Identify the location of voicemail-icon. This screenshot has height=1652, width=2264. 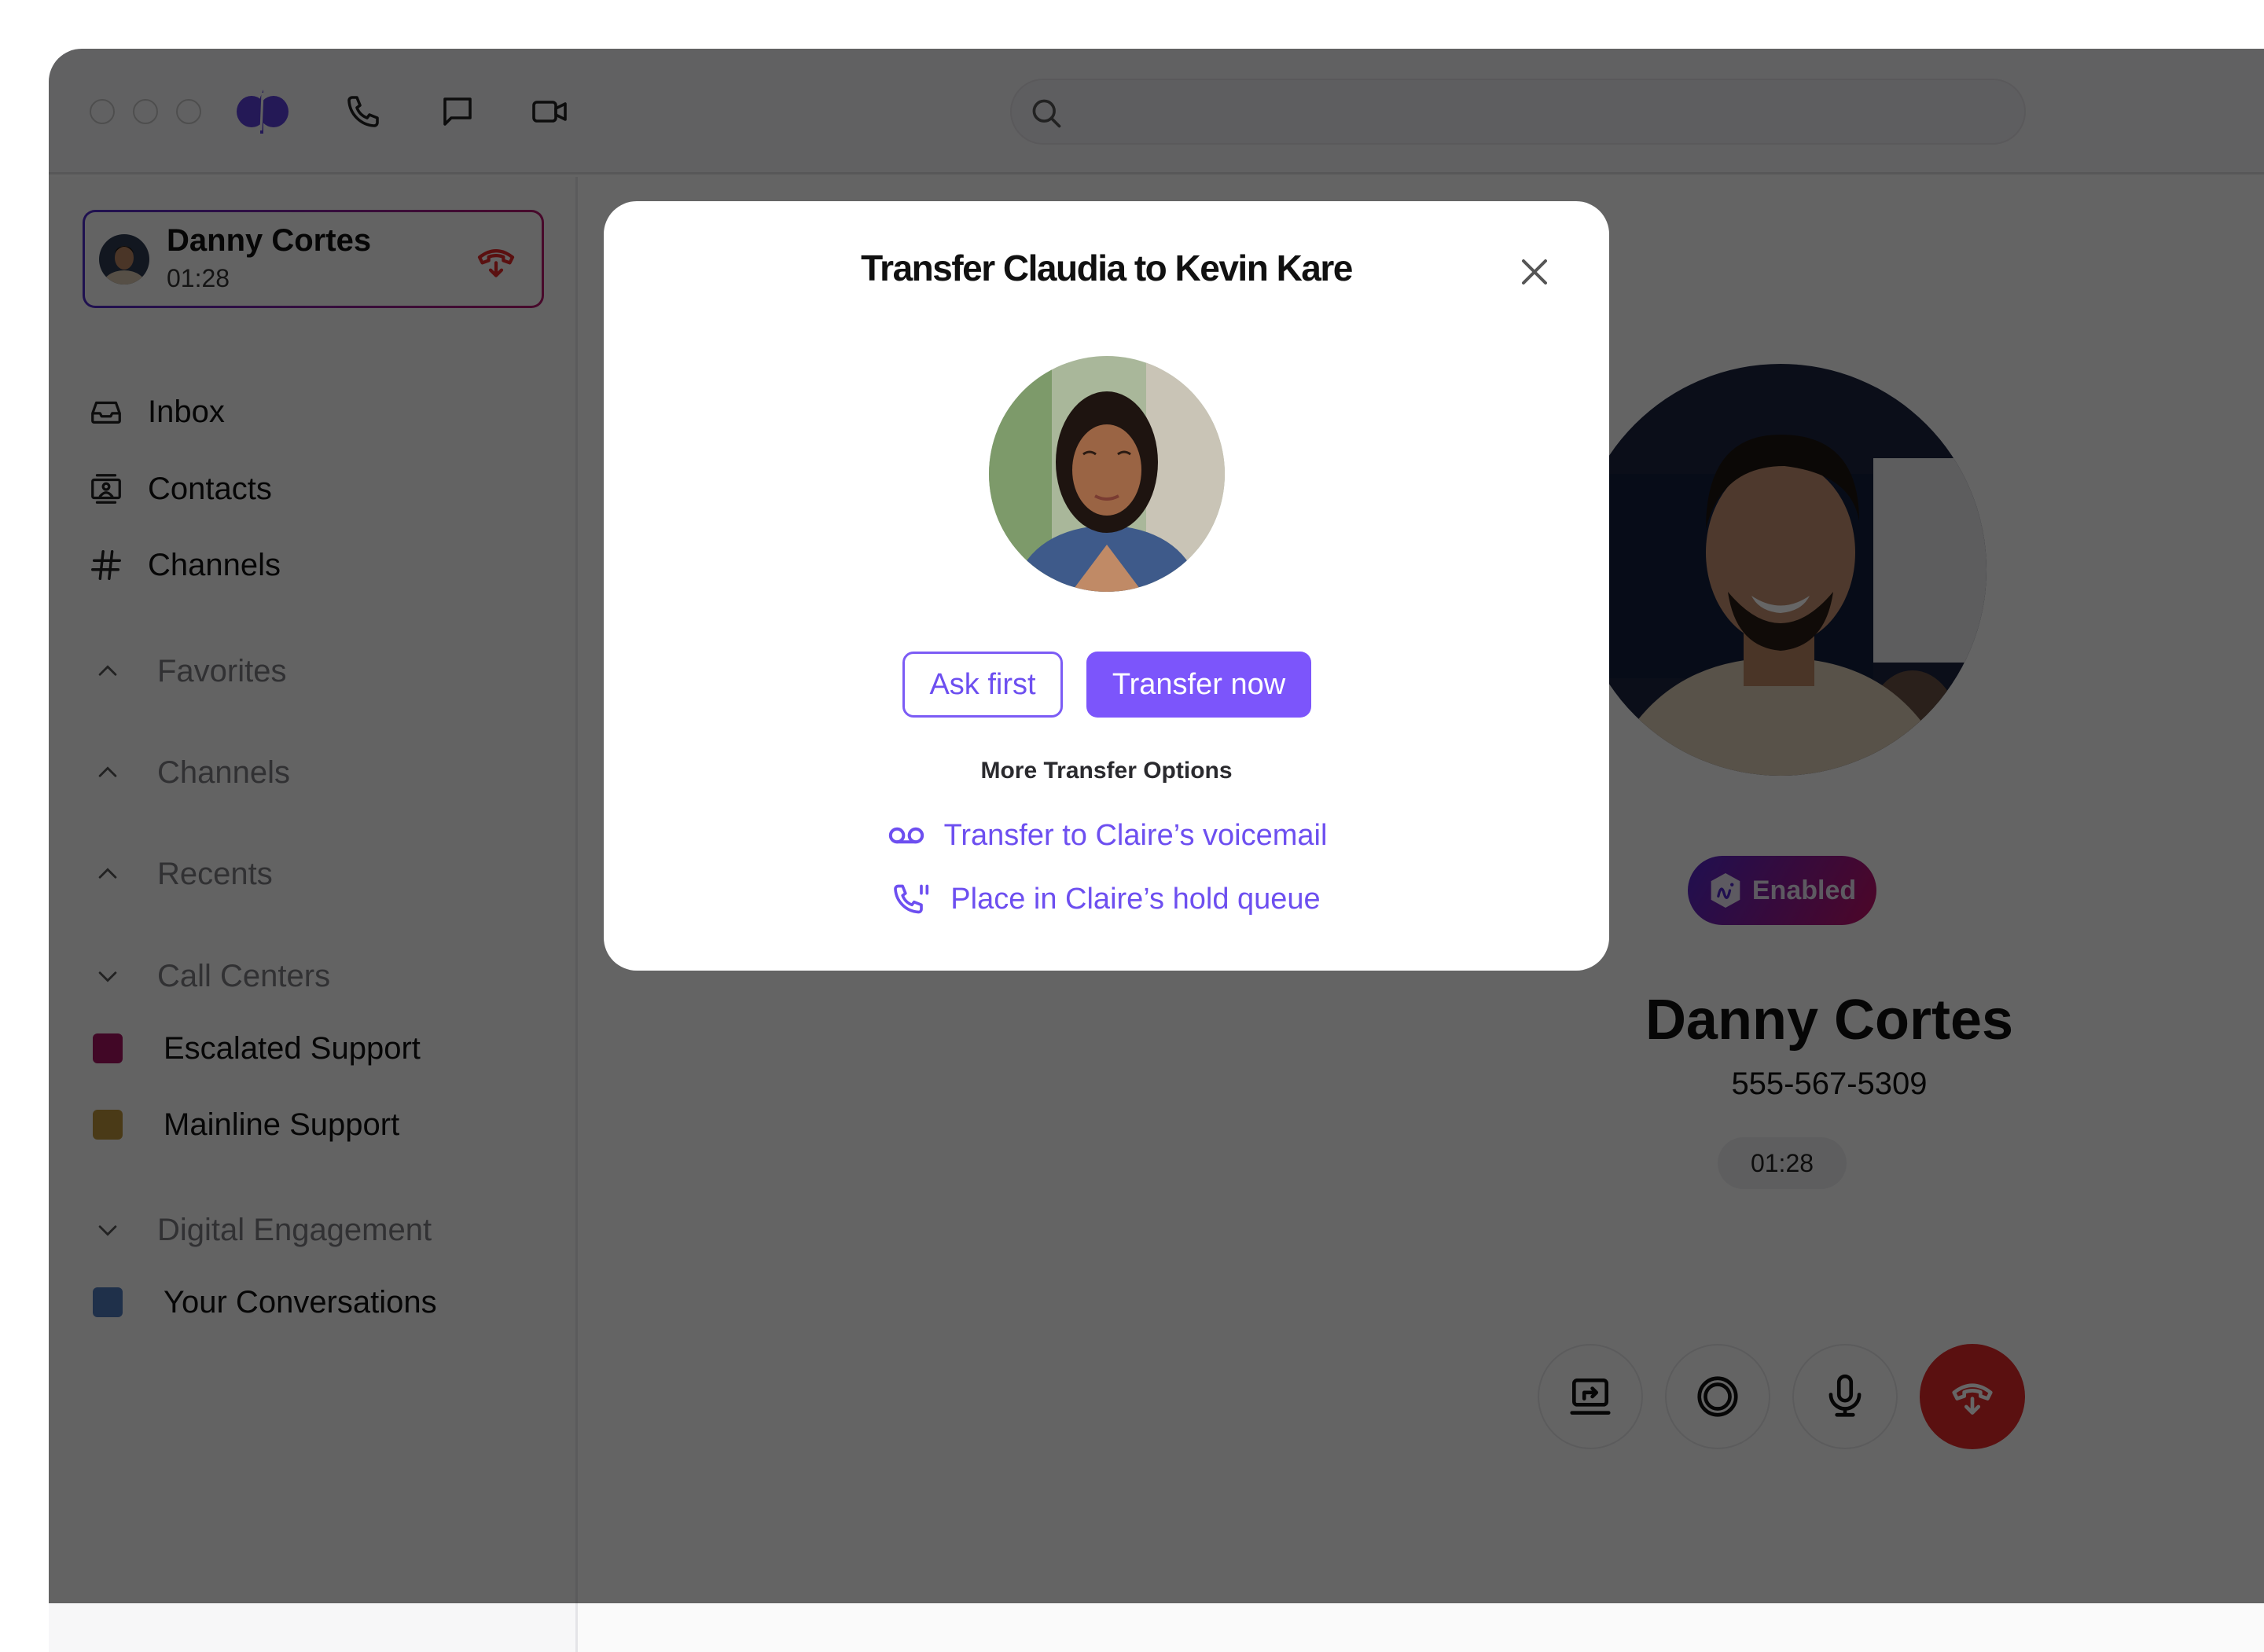
(906, 836).